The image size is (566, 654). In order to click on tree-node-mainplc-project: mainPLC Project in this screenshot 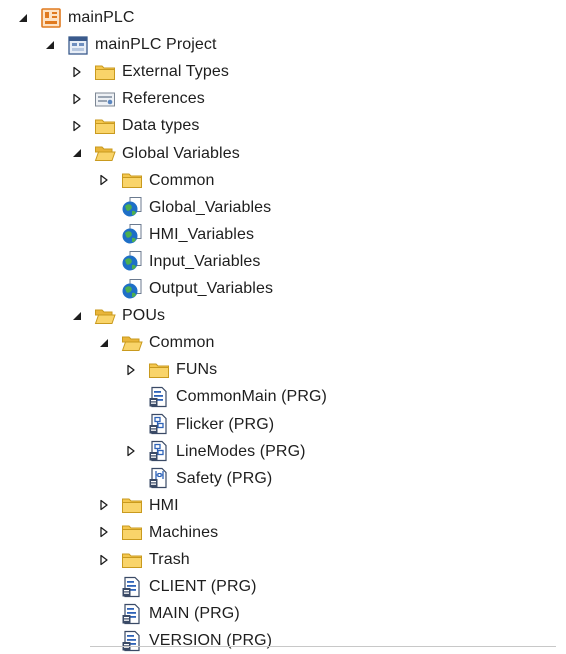, I will do `click(129, 44)`.